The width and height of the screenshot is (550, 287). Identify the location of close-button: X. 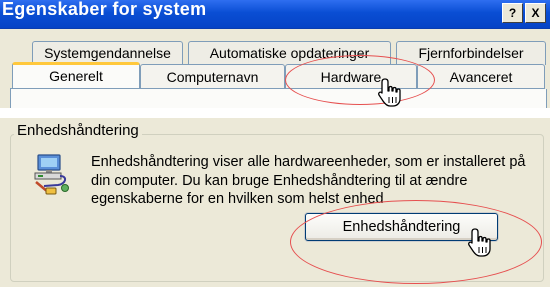
(535, 13).